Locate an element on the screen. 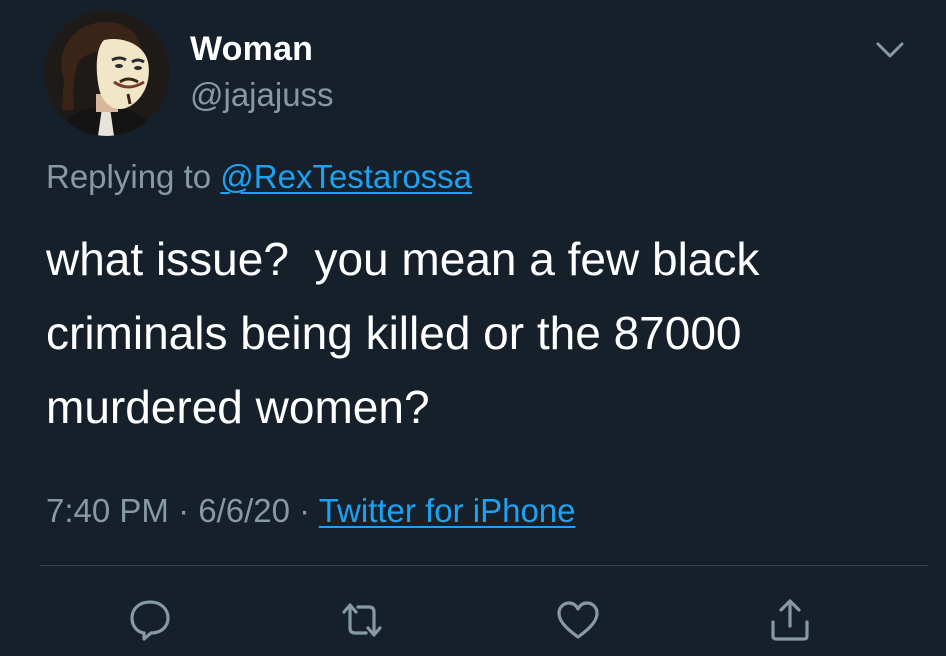 The image size is (946, 656). tweet-meta: 7:40 PM · 6/6/20 · Twitter for iPhone is located at coordinates (311, 511).